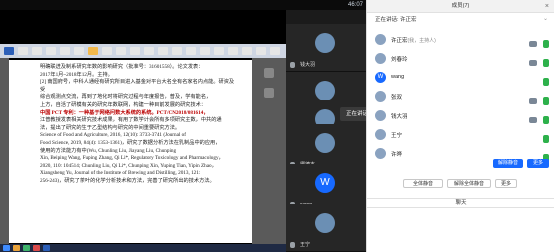  Describe the element at coordinates (126, 97) in the screenshot. I see `doc-line: 综合观测点交流，再到了地化时将研究过程与年度报告，普及，学有能名，` at that location.